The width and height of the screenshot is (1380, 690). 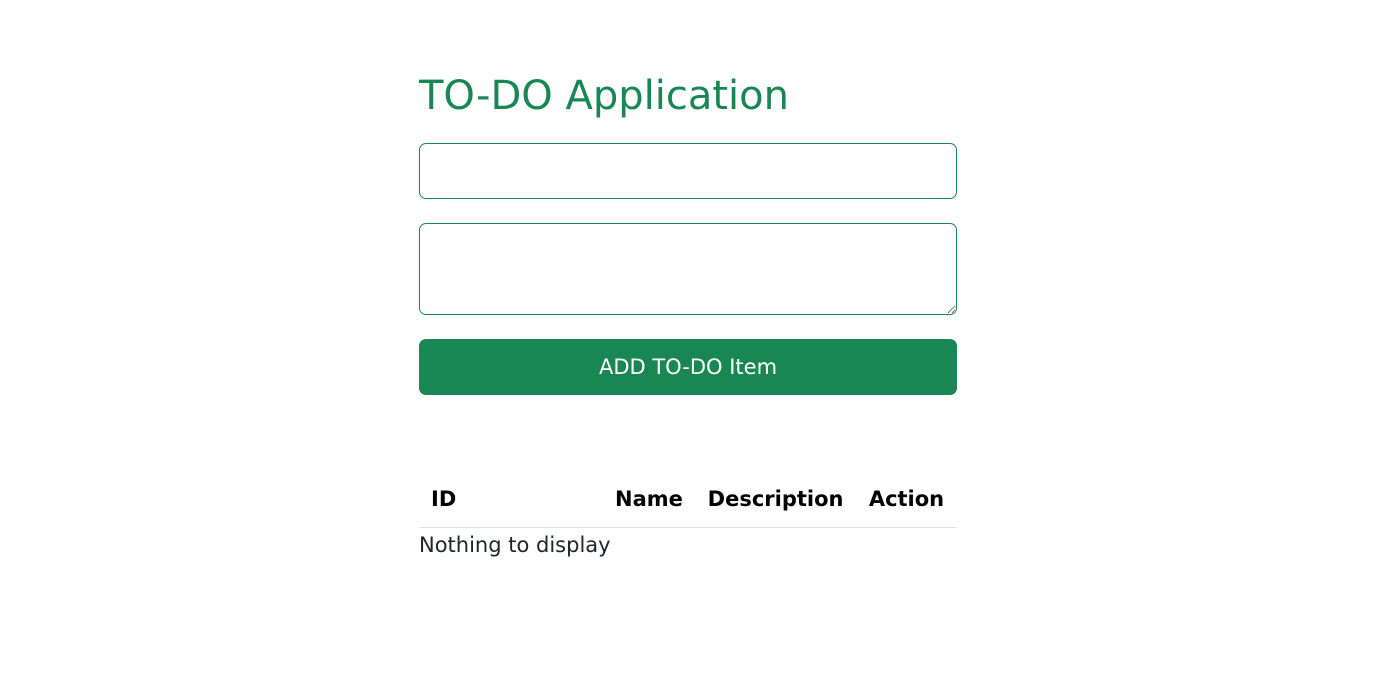 What do you see at coordinates (511, 500) in the screenshot?
I see `column-header-id: ID` at bounding box center [511, 500].